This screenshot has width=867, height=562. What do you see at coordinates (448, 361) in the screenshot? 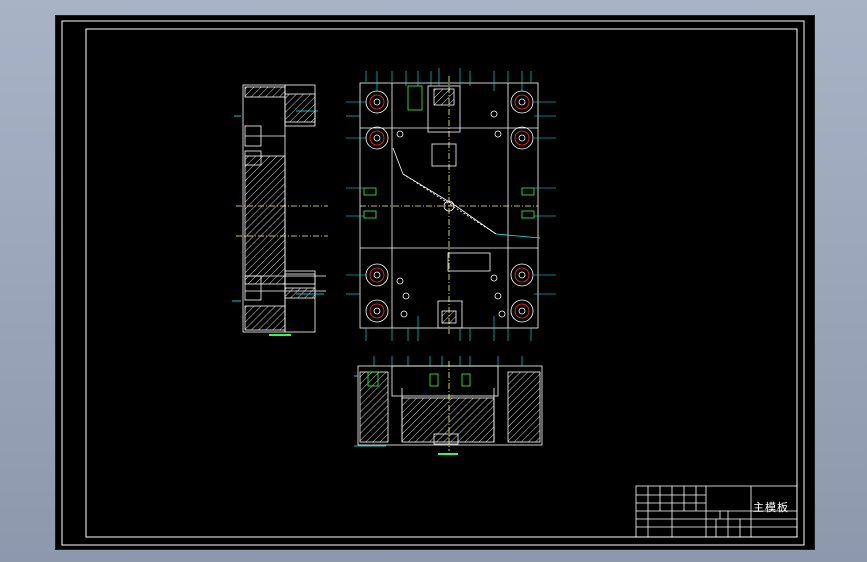
I see `section-dimension-lines` at bounding box center [448, 361].